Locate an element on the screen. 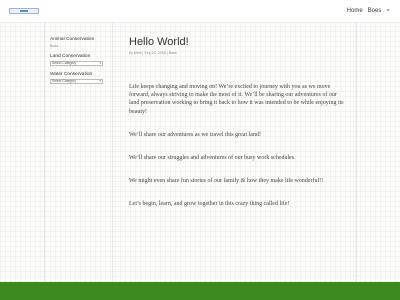 Image resolution: width=400 pixels, height=300 pixels. column-divider-middle is located at coordinates (112, 152).